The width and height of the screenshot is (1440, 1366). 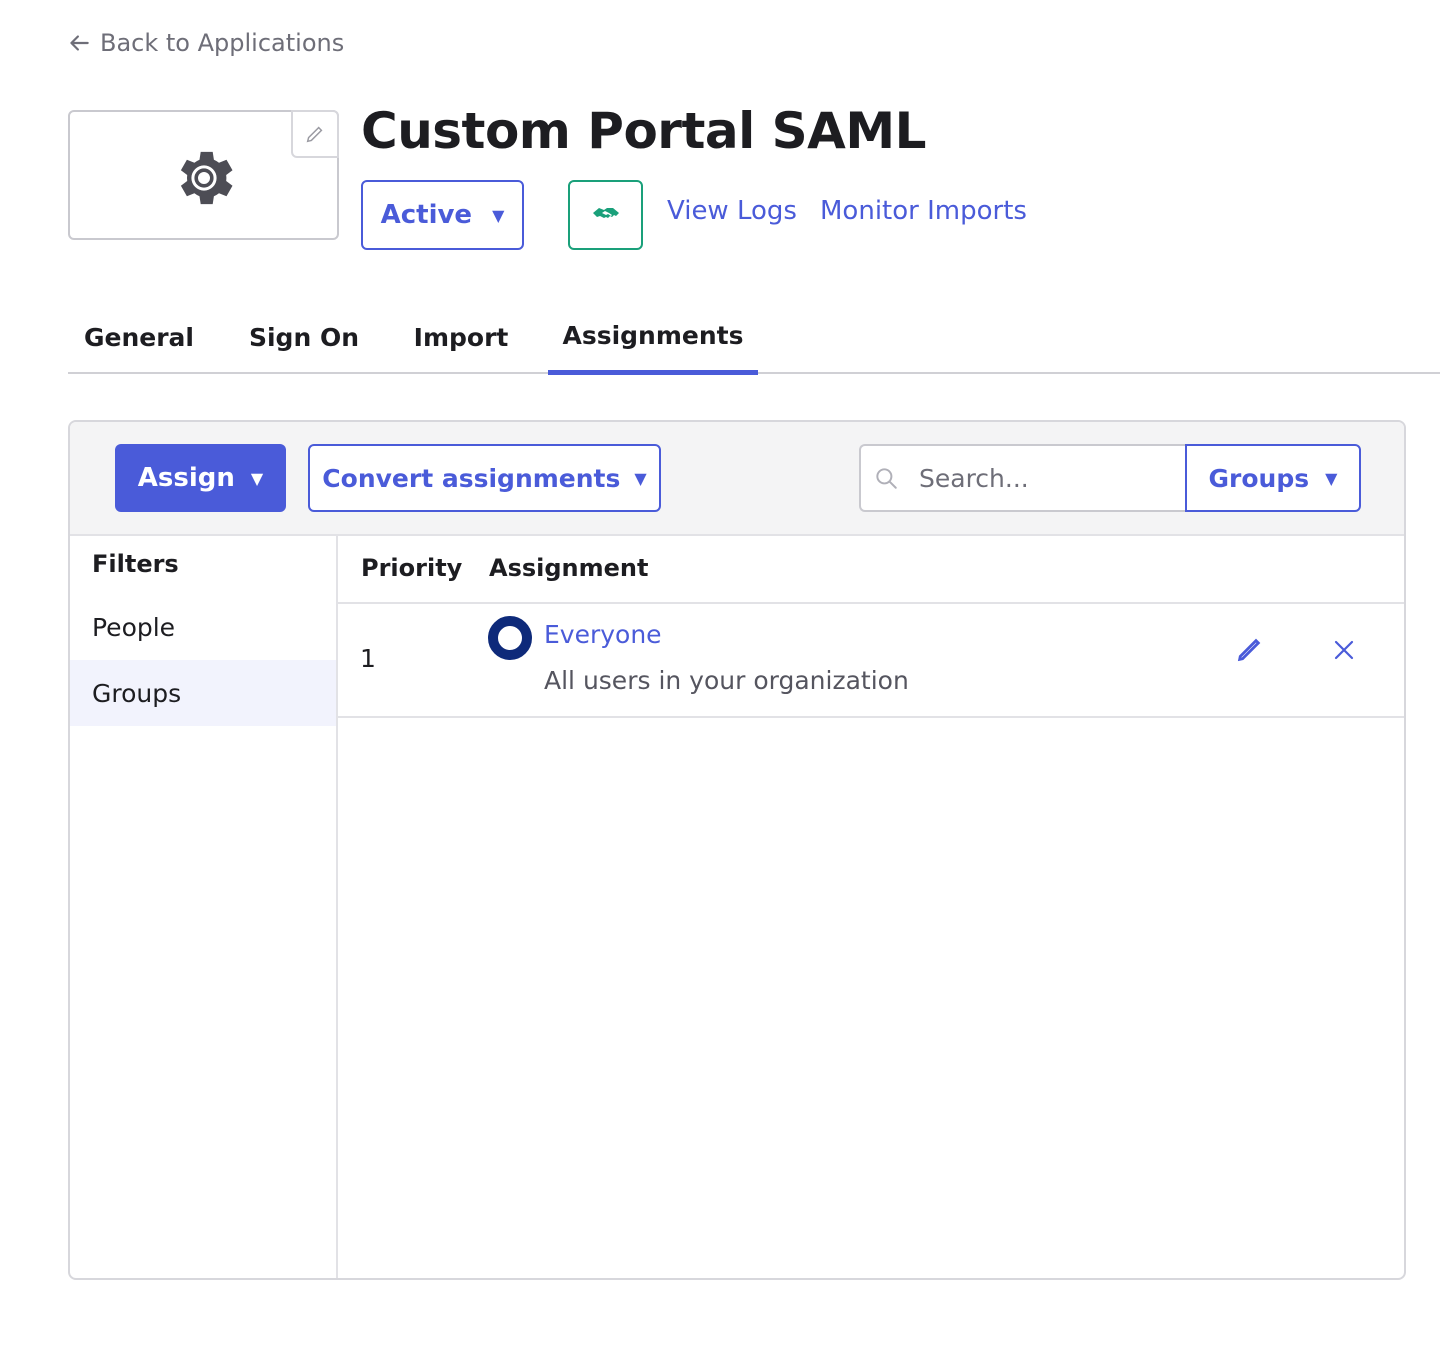 I want to click on group-description: All users in your organization, so click(x=726, y=680).